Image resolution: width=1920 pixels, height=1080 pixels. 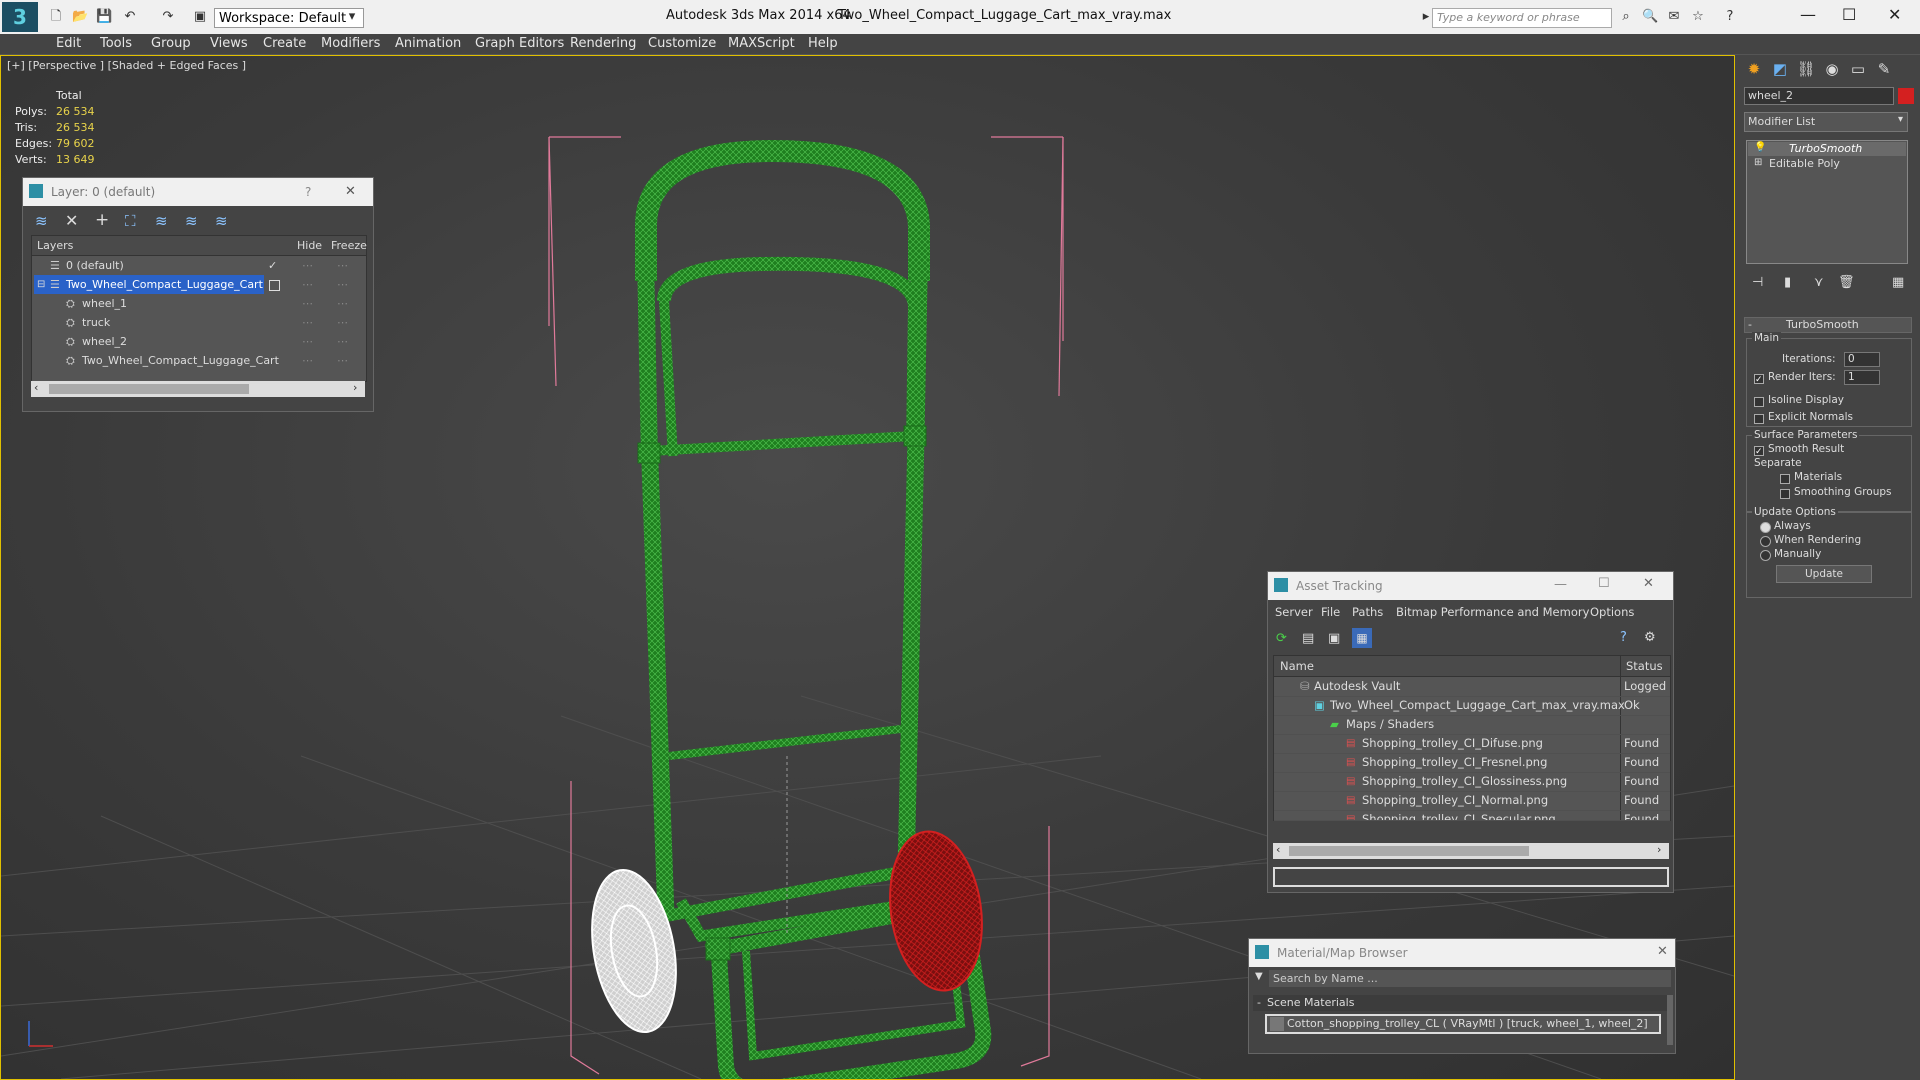 I want to click on manually-radio, so click(x=1765, y=555).